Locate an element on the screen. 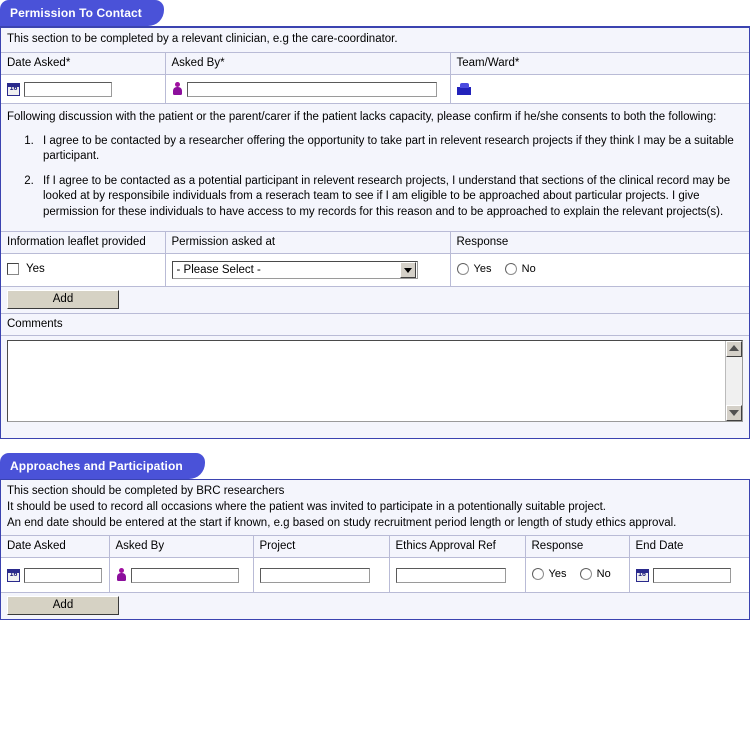  asked-details-header-row: Date Asked* Asked By* Team/Ward* is located at coordinates (375, 64).